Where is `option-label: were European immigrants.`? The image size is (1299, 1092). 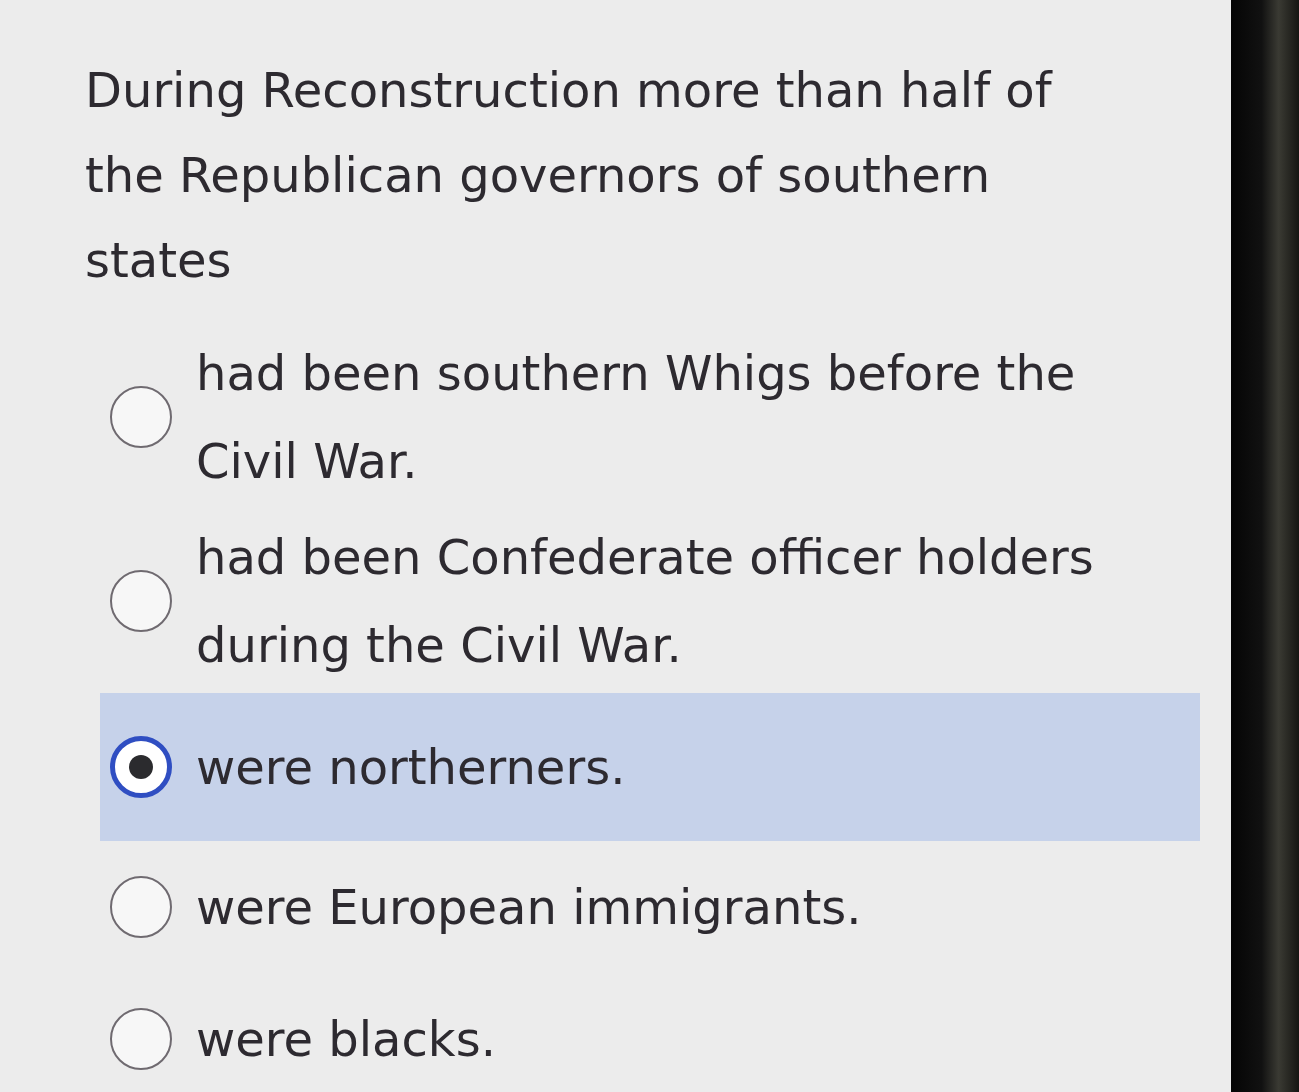
option-label: were European immigrants. is located at coordinates (529, 907).